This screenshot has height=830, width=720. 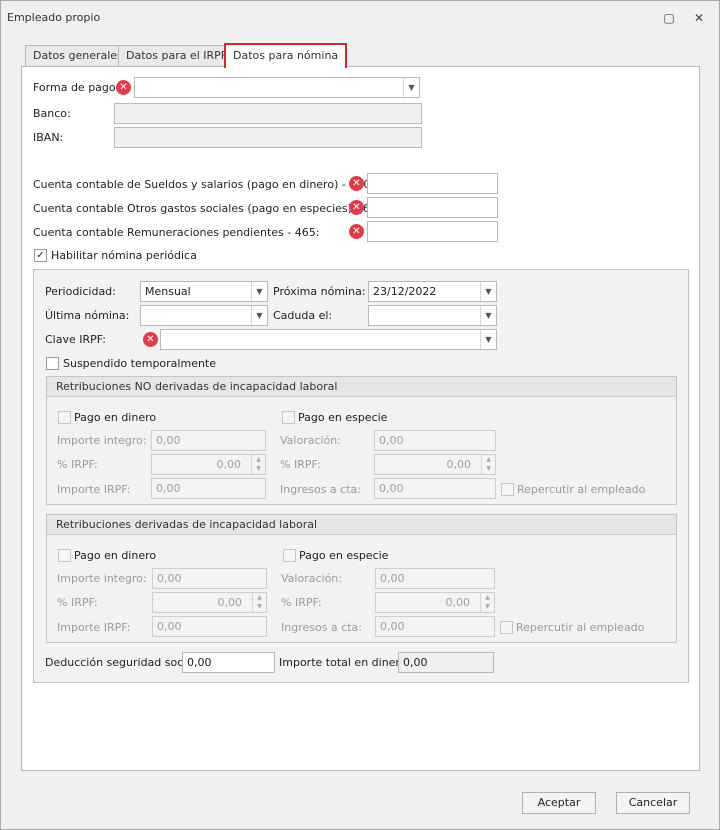 I want to click on periodicidad-label: Periodicidad:, so click(x=80, y=291).